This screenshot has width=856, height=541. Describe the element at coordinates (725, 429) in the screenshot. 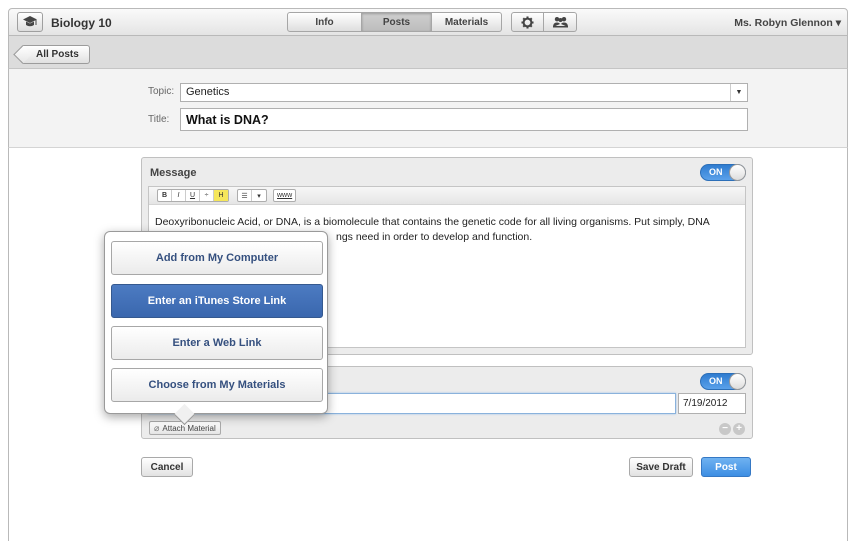

I see `minus-circle-icon: −` at that location.